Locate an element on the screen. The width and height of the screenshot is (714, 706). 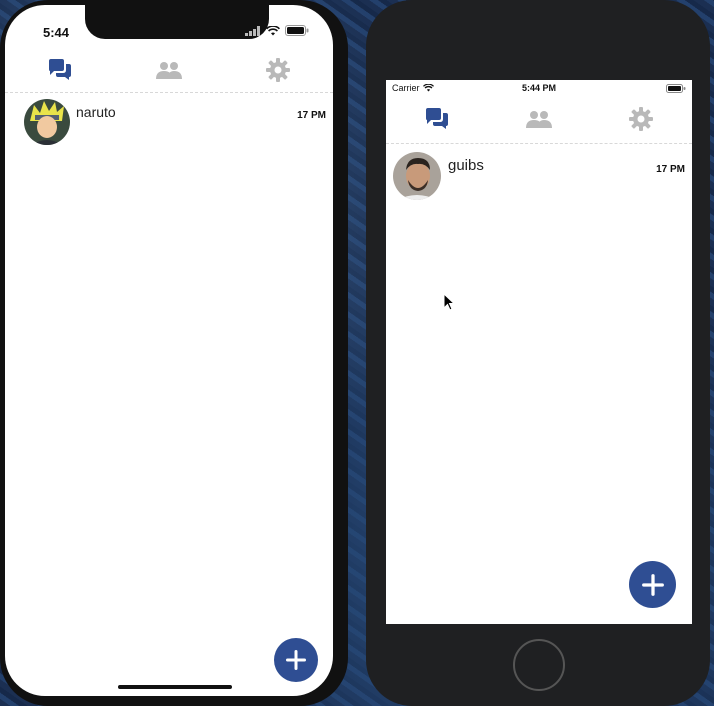
conversation-row: guibs 17 PM is located at coordinates (539, 176).